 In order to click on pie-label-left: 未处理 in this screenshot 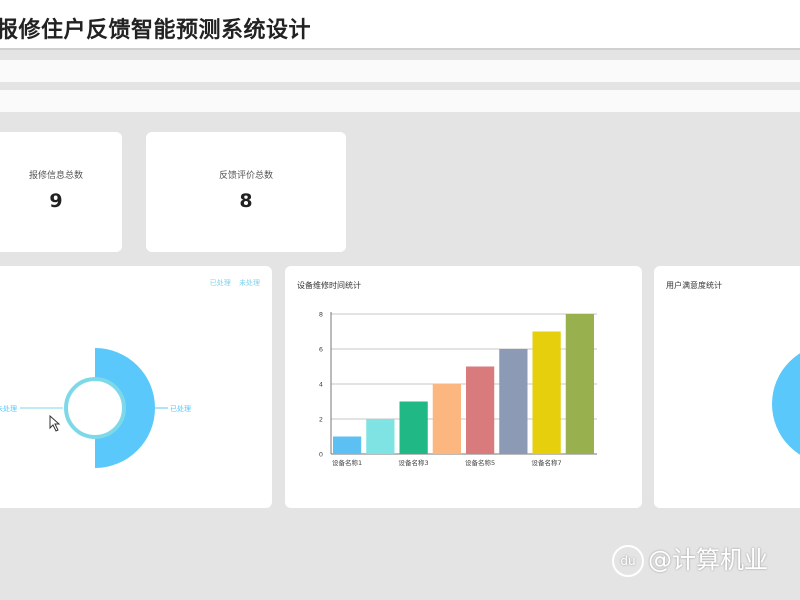, I will do `click(8, 408)`.